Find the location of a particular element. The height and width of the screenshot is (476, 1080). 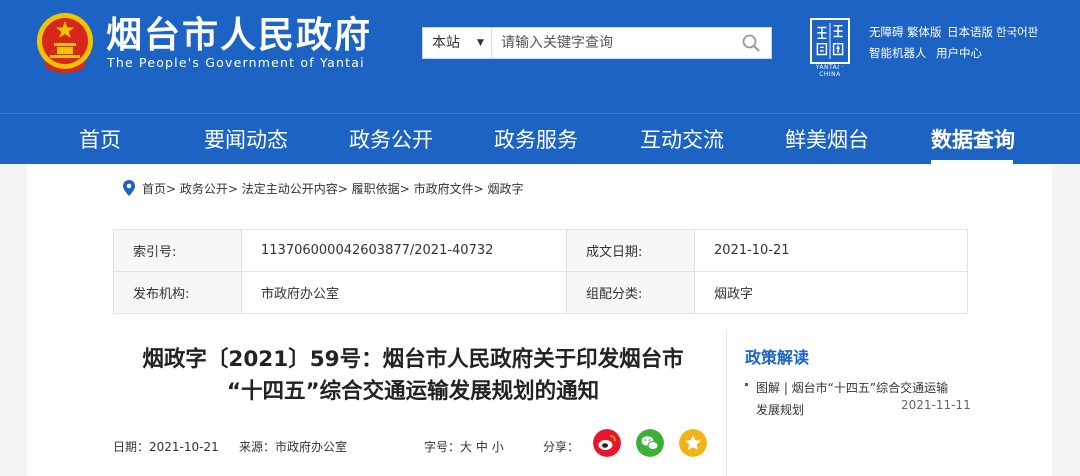

site-title: 烟台市人民政府 is located at coordinates (239, 36).